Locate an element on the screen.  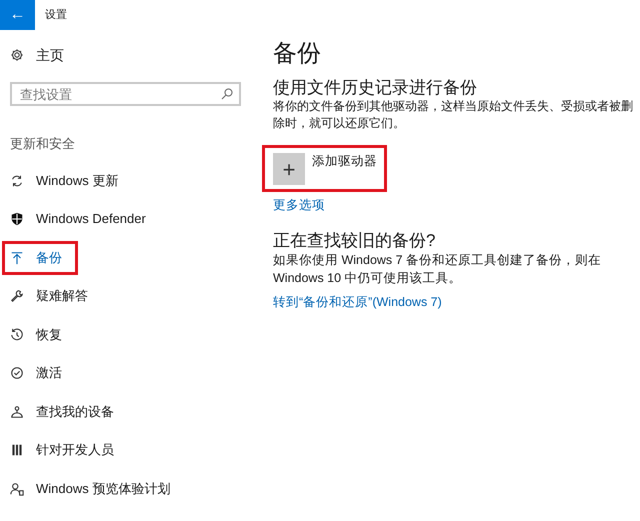
nav-item: 查找我的设备 is located at coordinates (59, 412).